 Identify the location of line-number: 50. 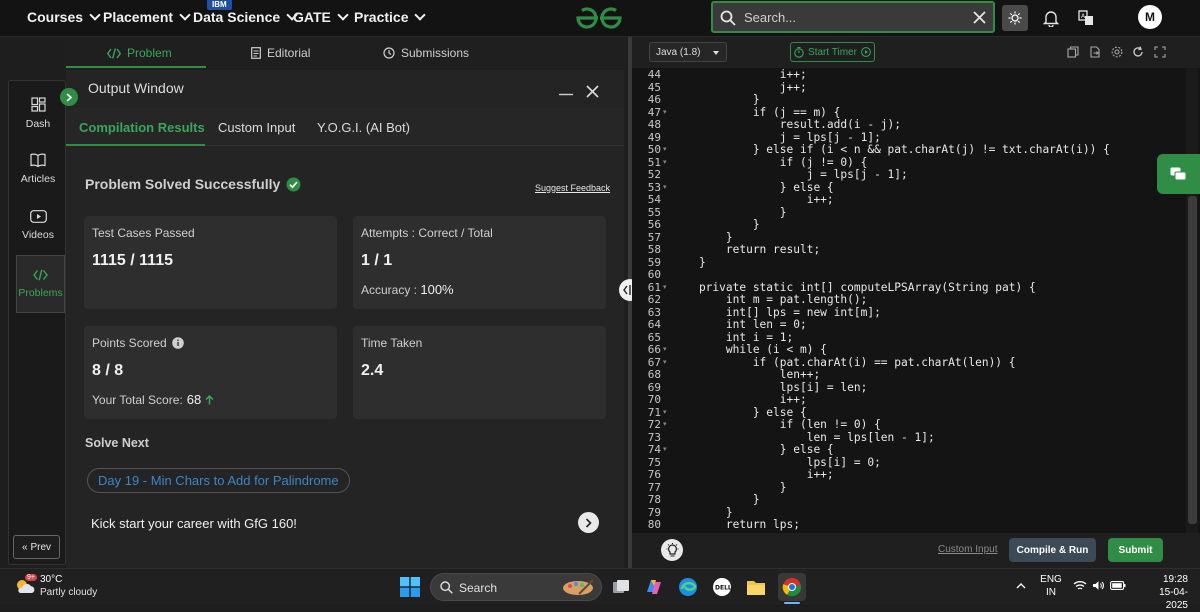
(654, 149).